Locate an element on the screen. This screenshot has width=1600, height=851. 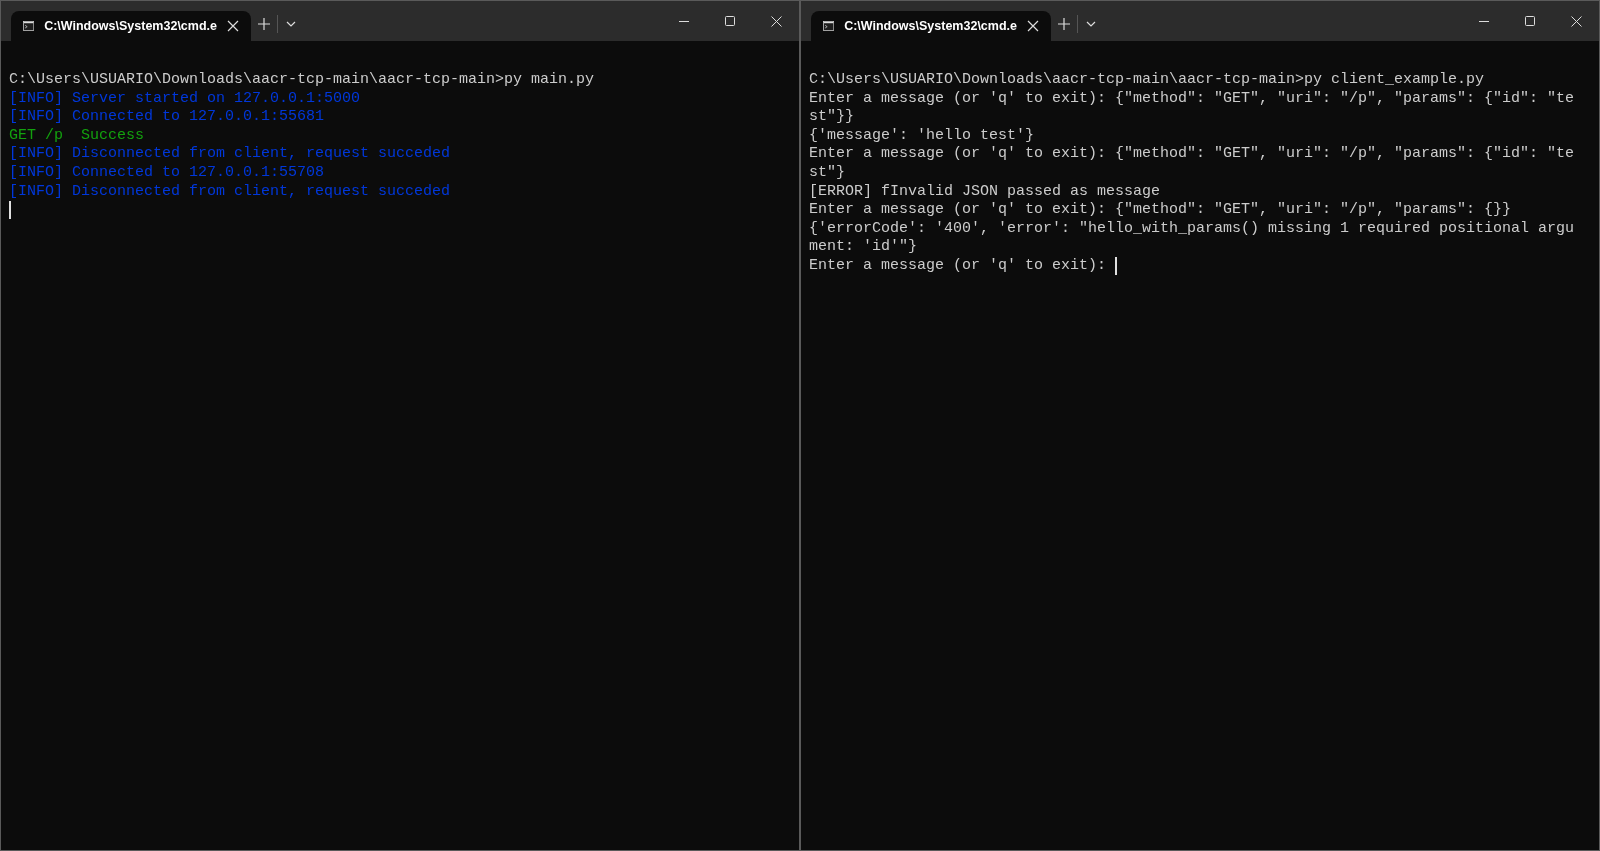
console-line: [INFO] Connected to 127.0.0.1:55708 is located at coordinates (167, 173).